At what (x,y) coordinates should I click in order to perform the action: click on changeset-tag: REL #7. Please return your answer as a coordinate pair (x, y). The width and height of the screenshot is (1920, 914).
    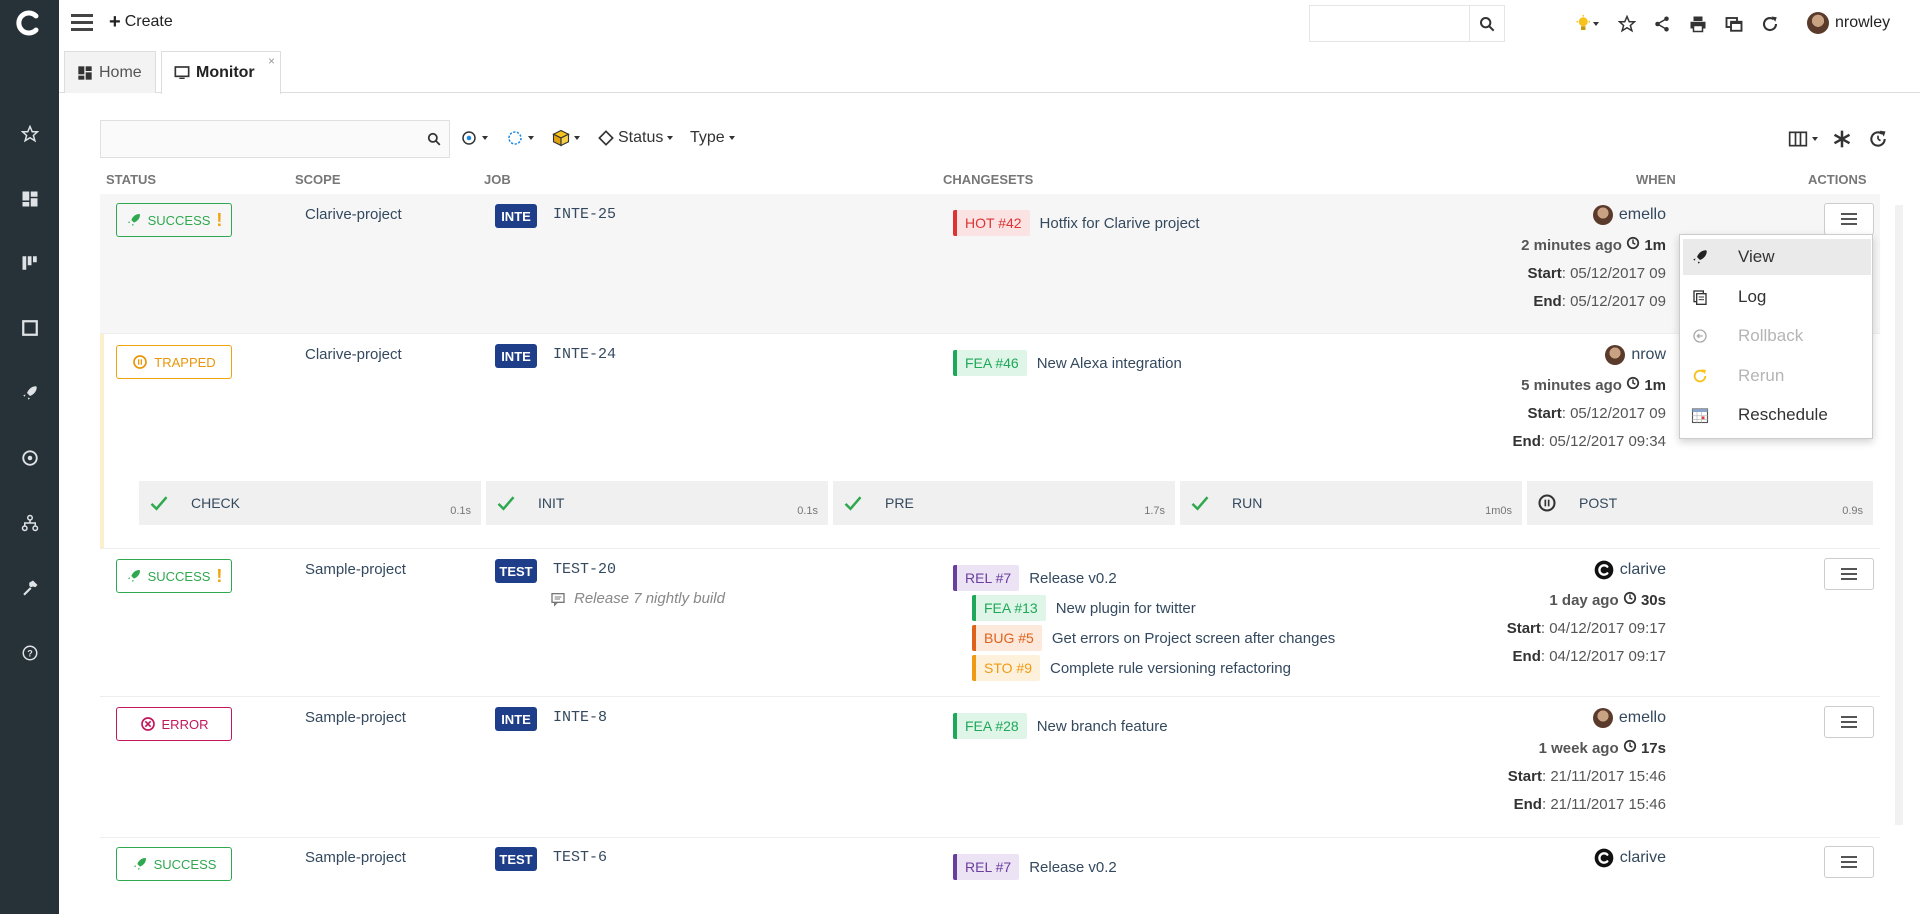
    Looking at the image, I should click on (986, 867).